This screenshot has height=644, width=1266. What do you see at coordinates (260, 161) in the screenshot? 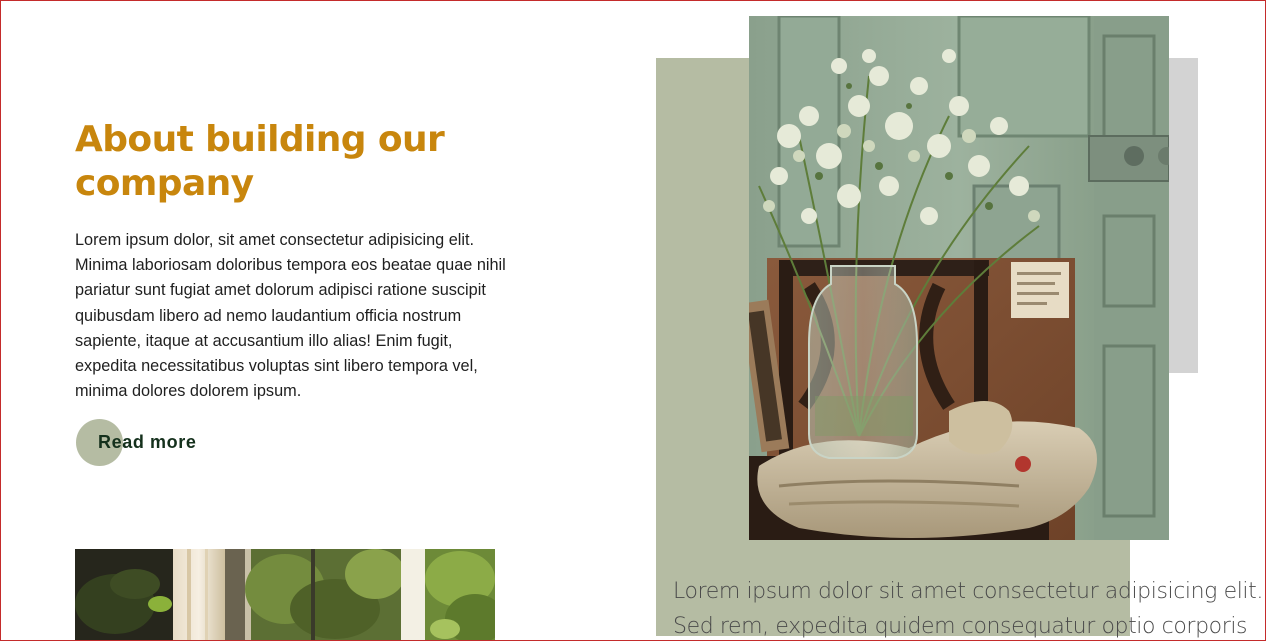
I see `section-heading: About building our company` at bounding box center [260, 161].